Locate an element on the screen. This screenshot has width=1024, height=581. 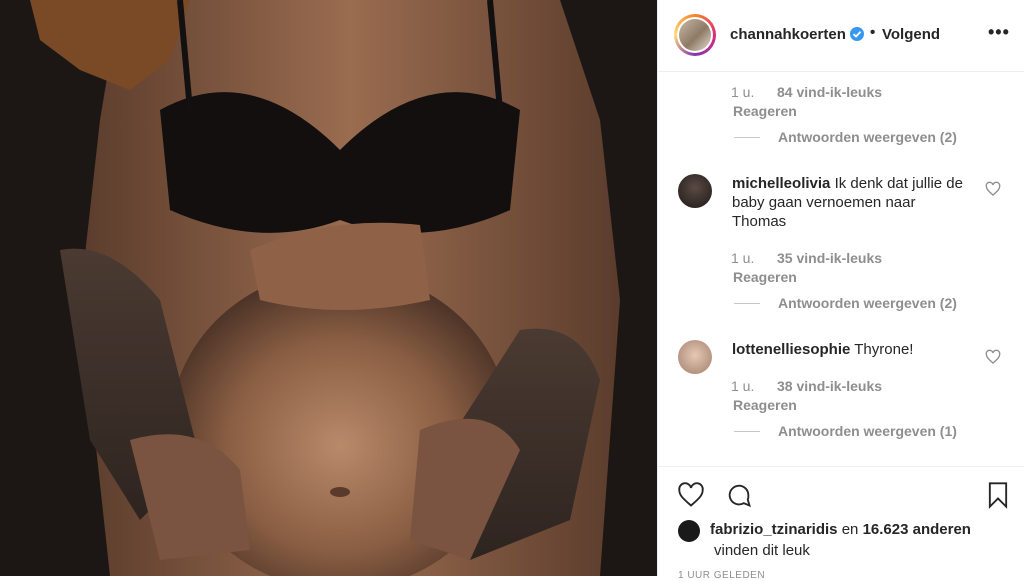
author-username: channahkoerten is located at coordinates (788, 34).